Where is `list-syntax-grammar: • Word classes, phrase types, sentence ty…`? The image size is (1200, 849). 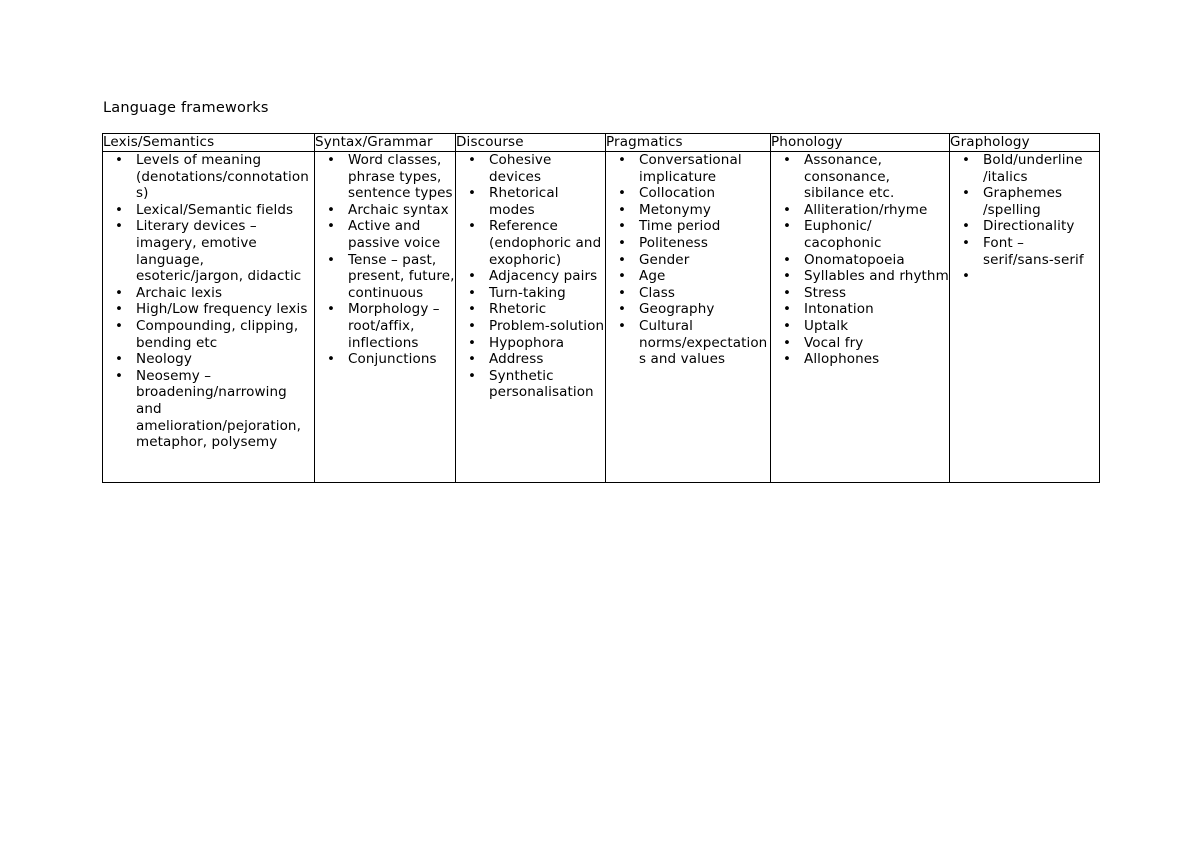 list-syntax-grammar: • Word classes, phrase types, sentence ty… is located at coordinates (385, 260).